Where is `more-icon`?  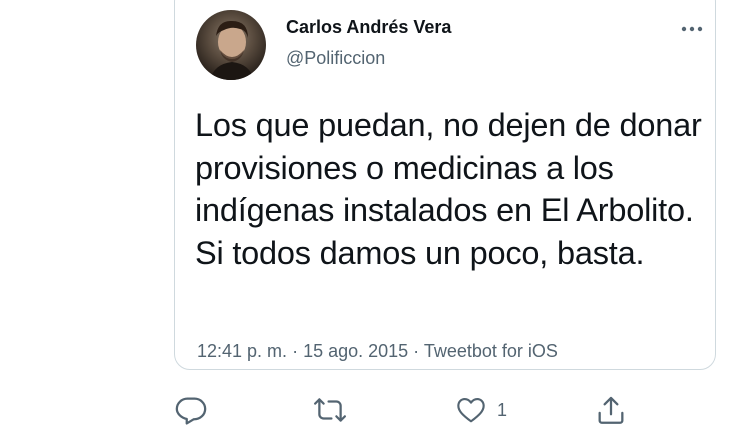
more-icon is located at coordinates (692, 29).